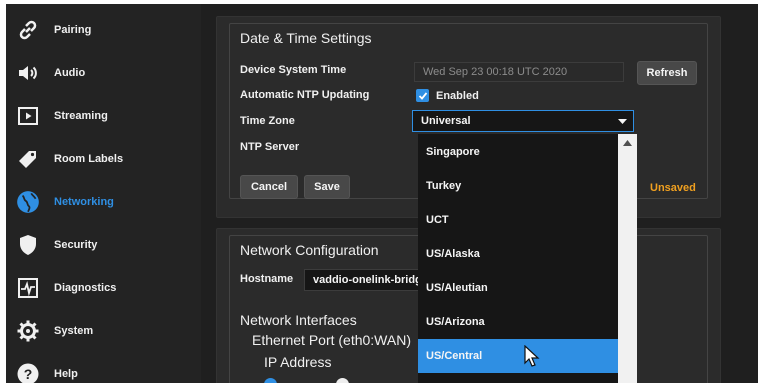 This screenshot has width=764, height=383. What do you see at coordinates (518, 220) in the screenshot?
I see `timezone-option: UCT` at bounding box center [518, 220].